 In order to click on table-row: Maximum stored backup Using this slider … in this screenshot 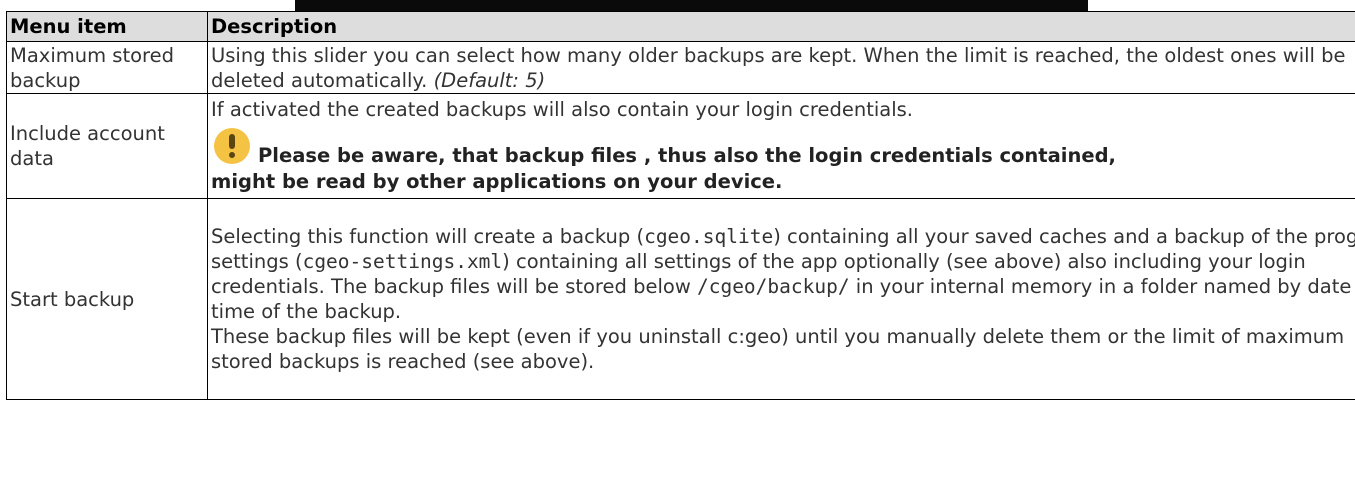, I will do `click(680, 67)`.